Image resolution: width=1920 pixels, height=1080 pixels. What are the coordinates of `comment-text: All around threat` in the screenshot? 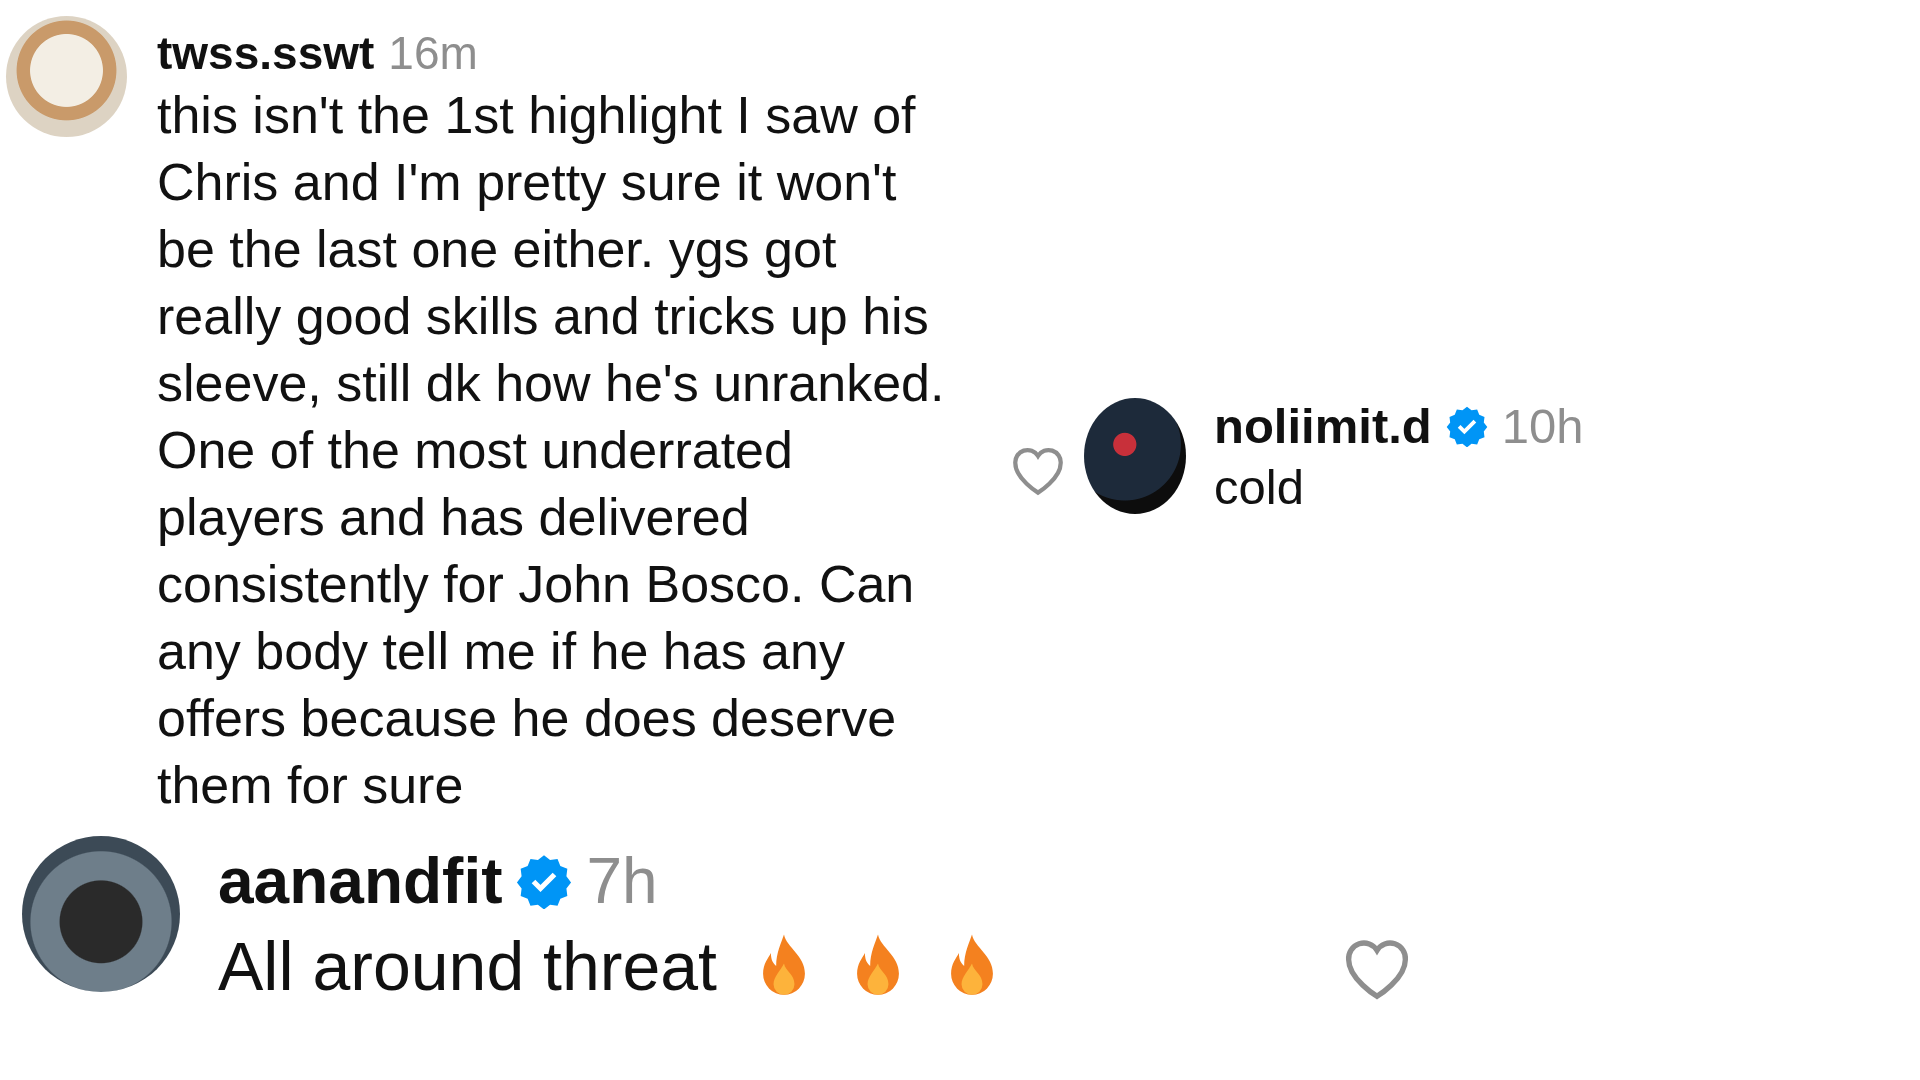 It's located at (467, 966).